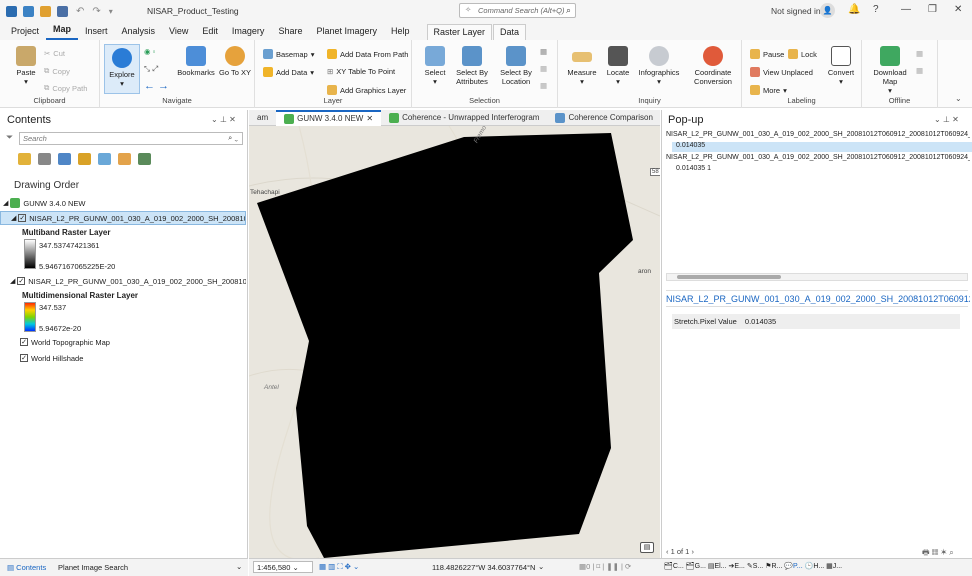 This screenshot has width=972, height=576. I want to click on collapse-ribbon-icon: ⌄, so click(958, 98).